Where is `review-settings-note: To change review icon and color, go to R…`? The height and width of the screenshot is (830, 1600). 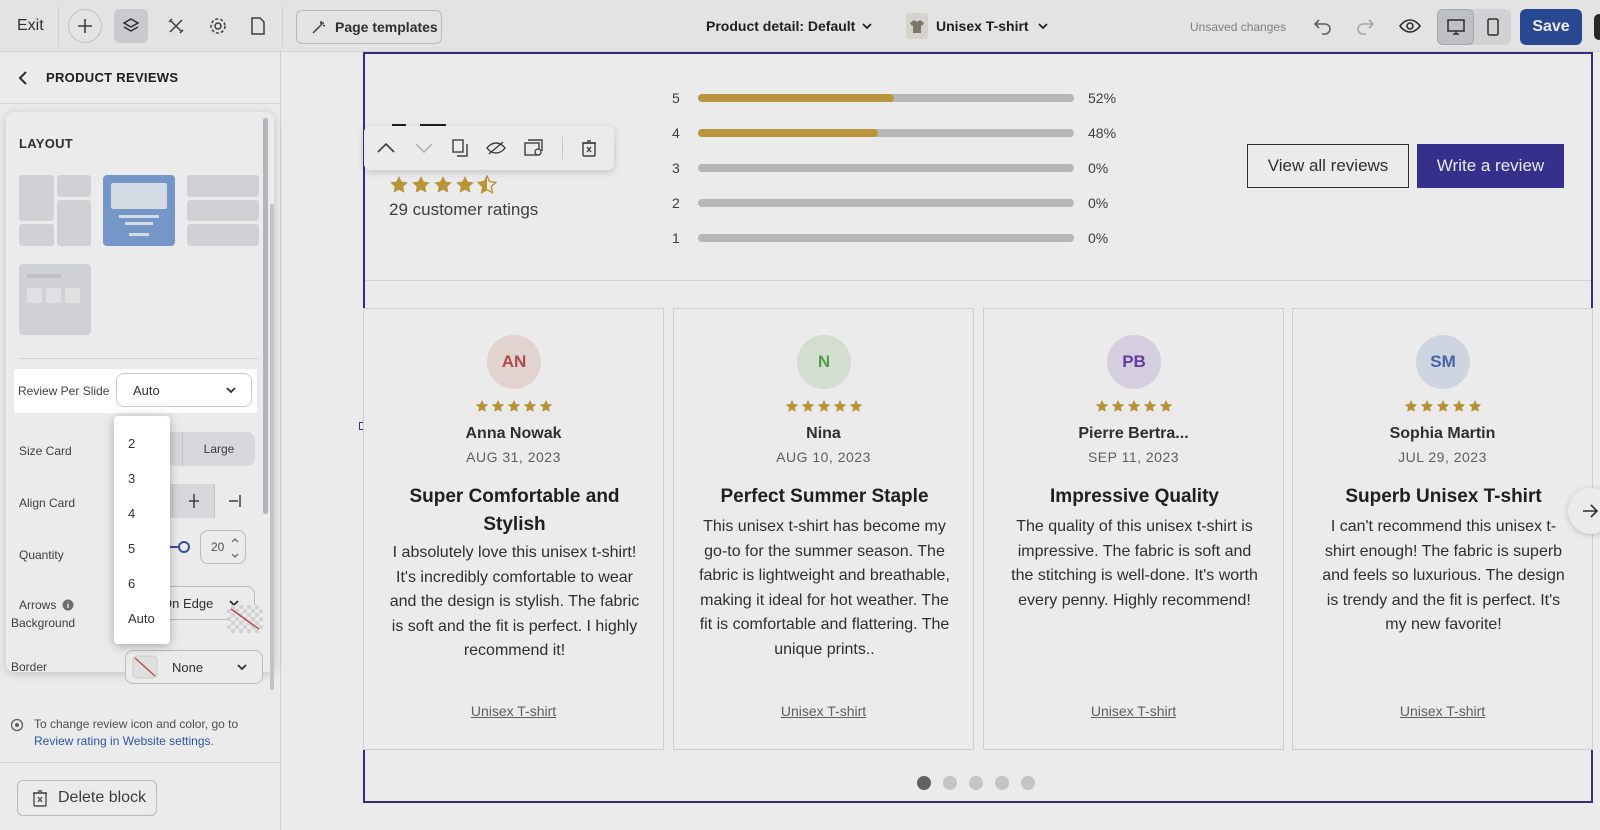 review-settings-note: To change review icon and color, go to R… is located at coordinates (140, 726).